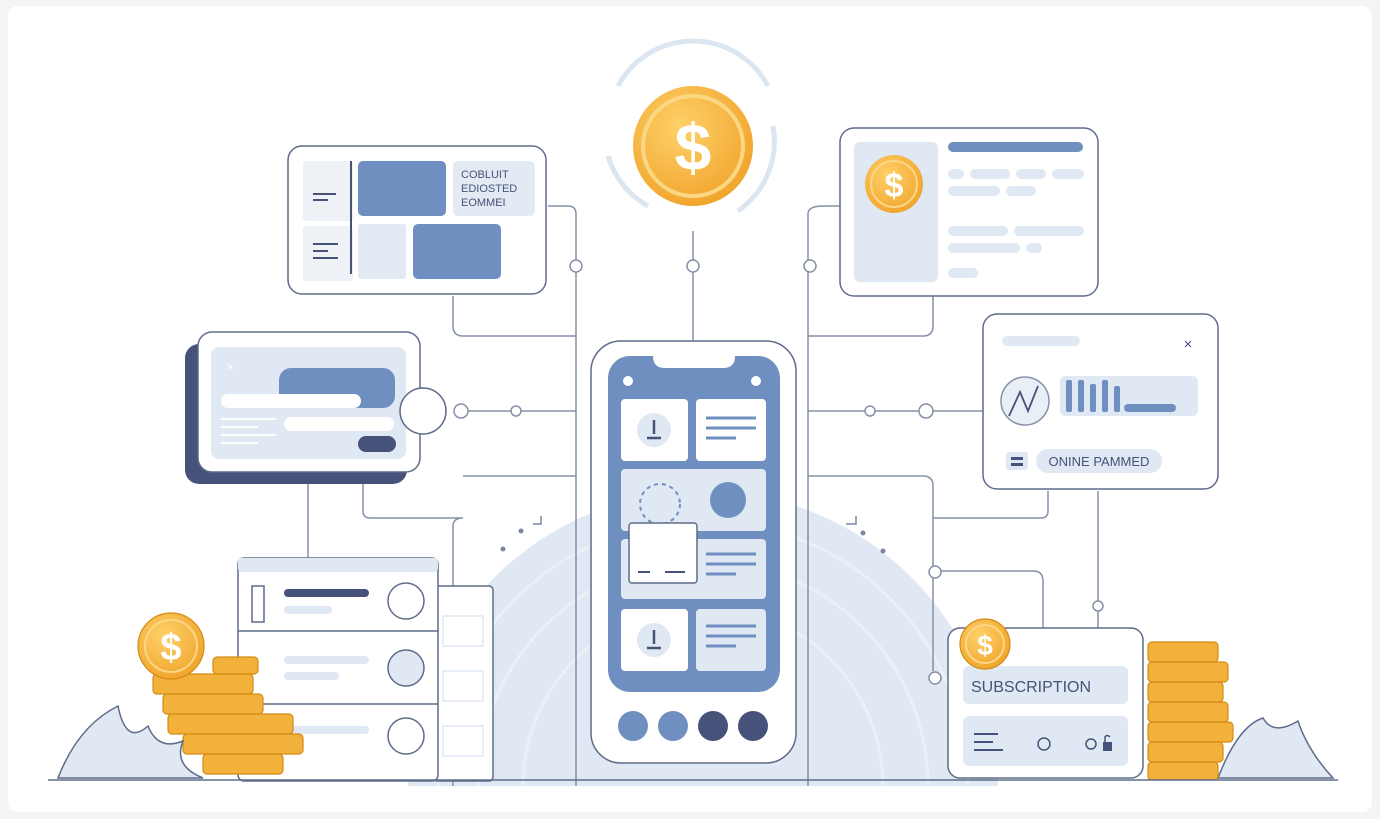  Describe the element at coordinates (316, 407) in the screenshot. I see `card-left-middle: ×` at that location.